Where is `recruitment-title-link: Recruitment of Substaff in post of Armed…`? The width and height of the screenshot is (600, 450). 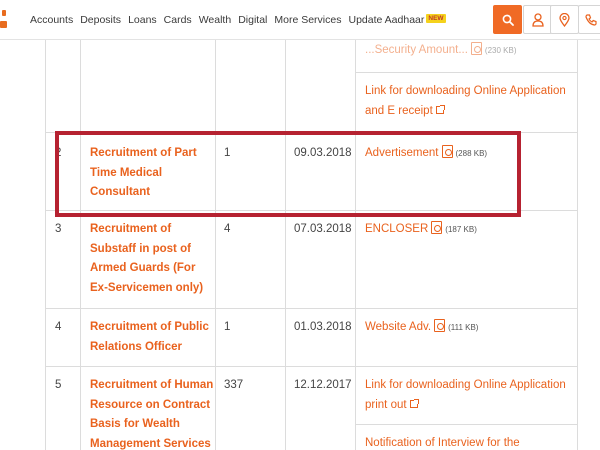
recruitment-title-link: Recruitment of Substaff in post of Armed… is located at coordinates (152, 259).